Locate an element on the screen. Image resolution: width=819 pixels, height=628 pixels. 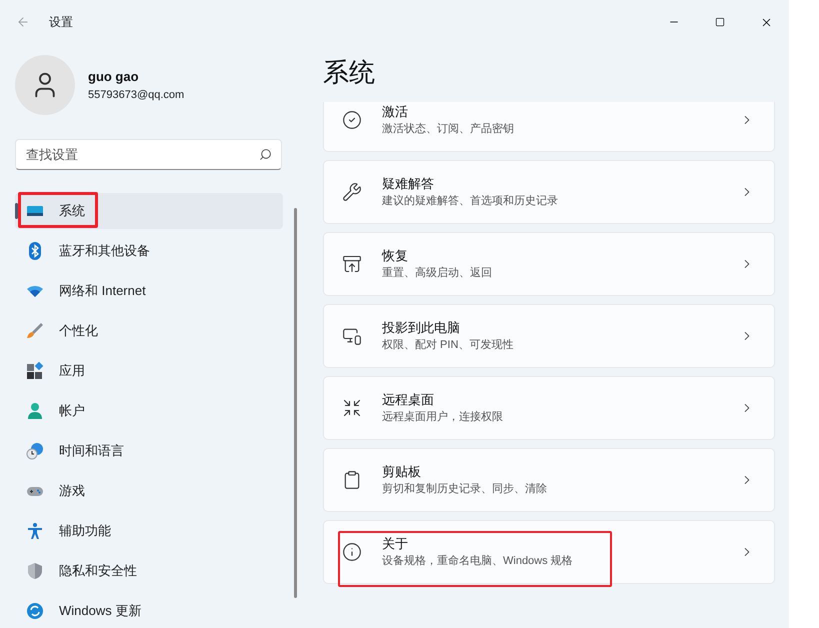
back-button is located at coordinates (23, 22).